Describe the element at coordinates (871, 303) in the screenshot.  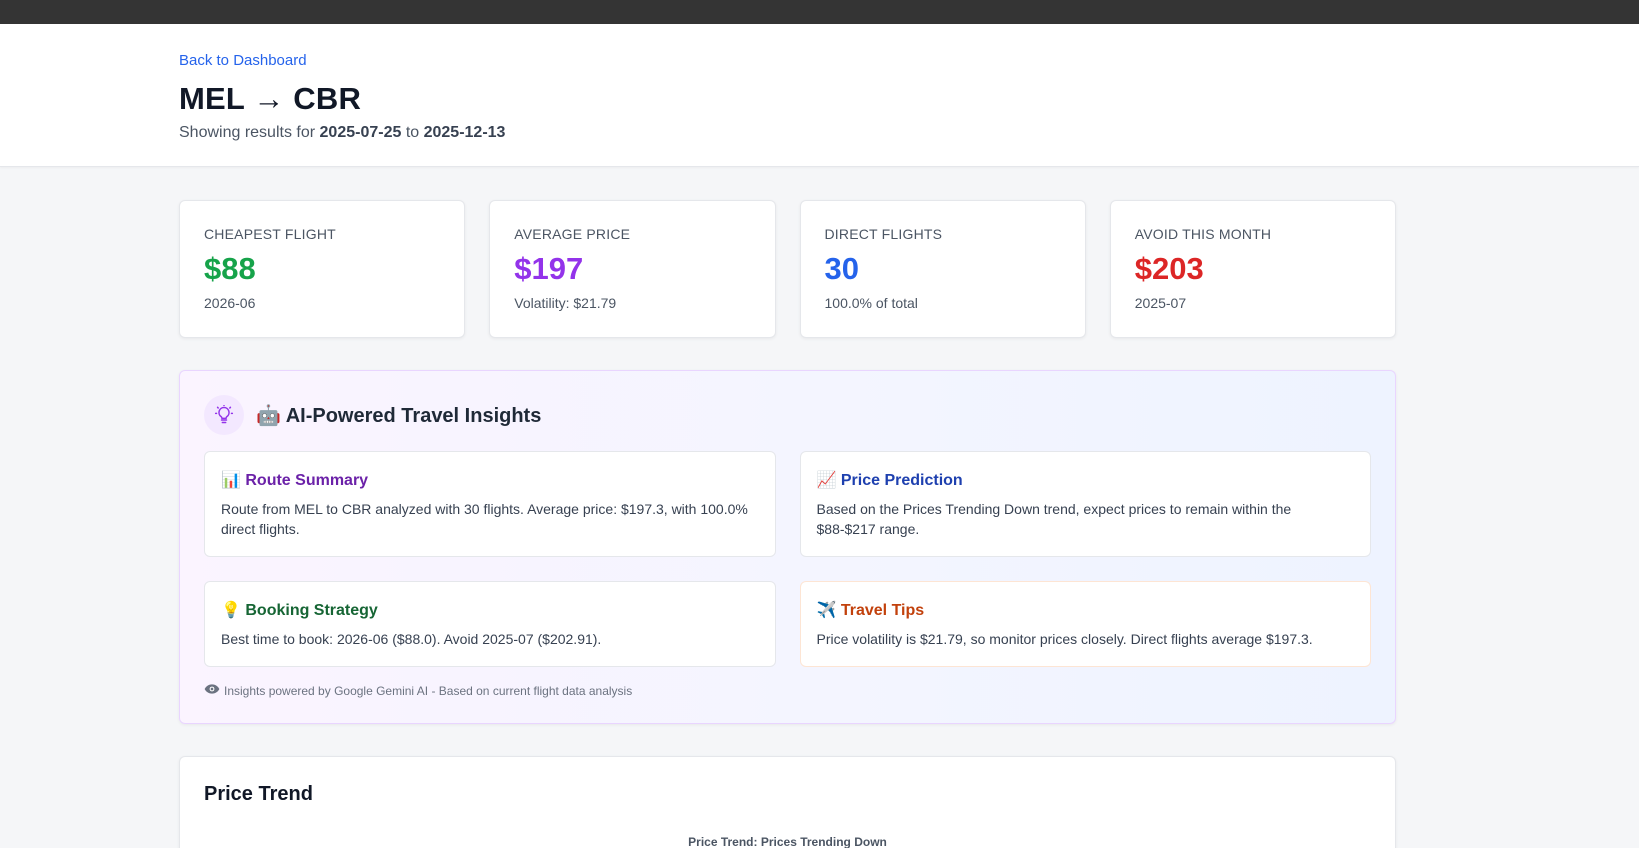
I see `stat-sub: 100.0% of total` at that location.